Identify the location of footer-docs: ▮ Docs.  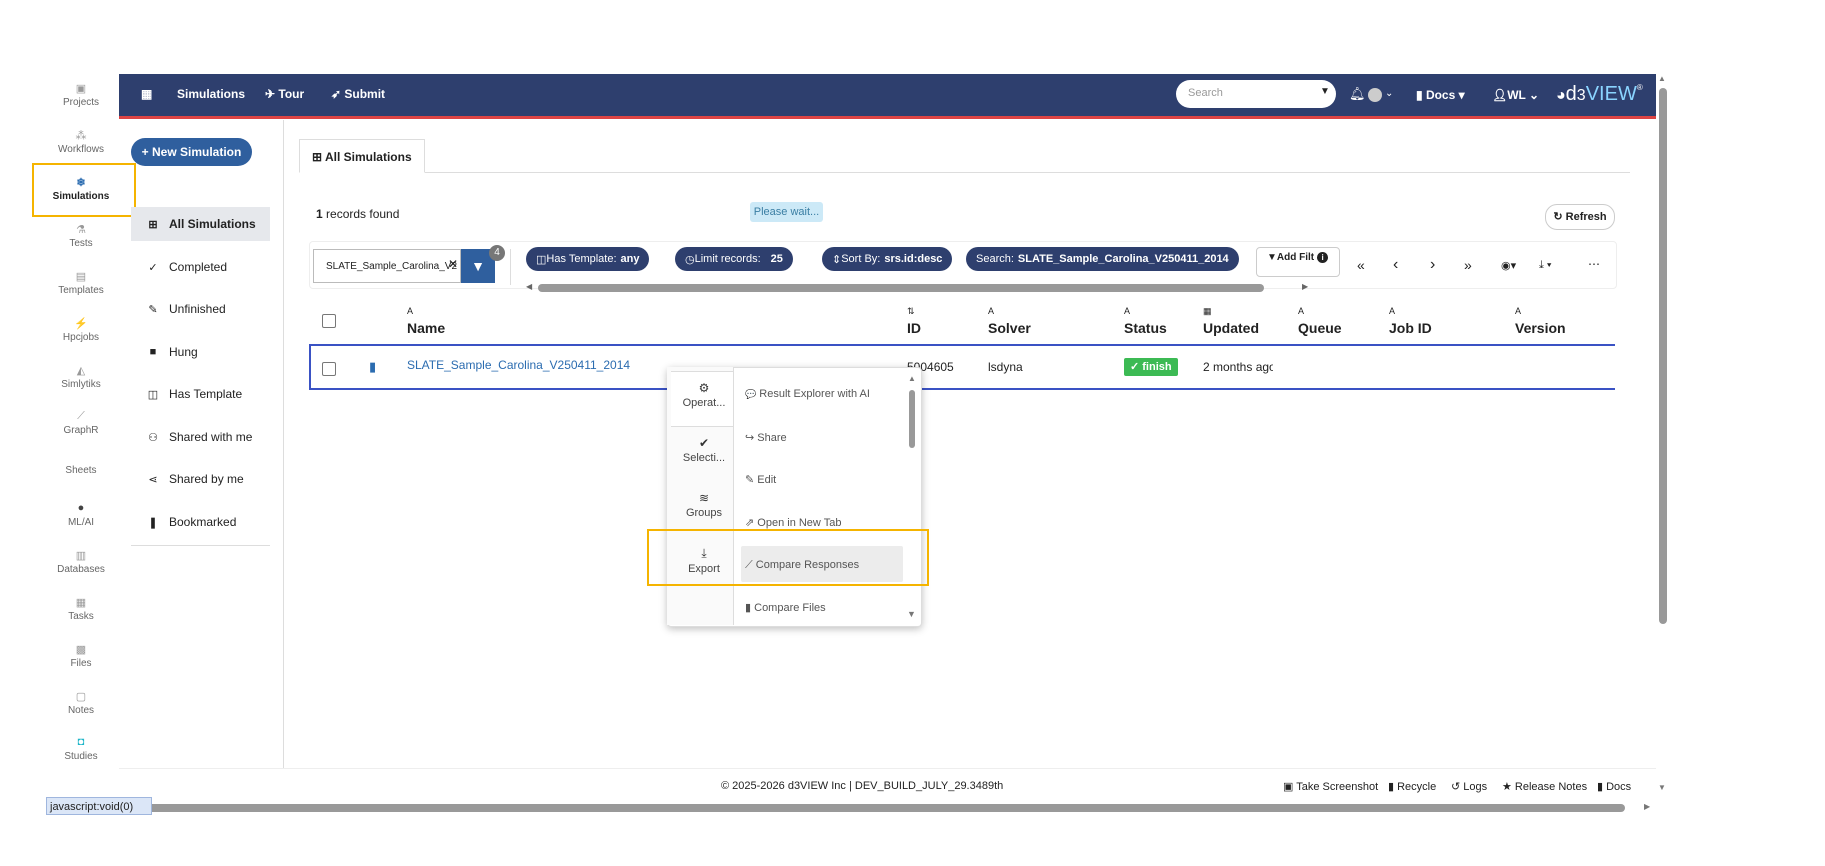
(1614, 786).